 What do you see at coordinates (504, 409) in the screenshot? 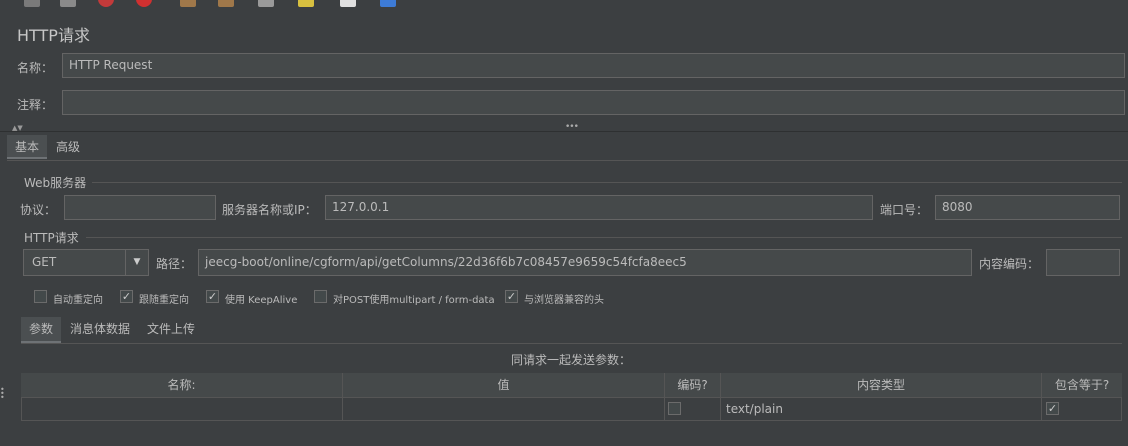
I see `table-cell-value` at bounding box center [504, 409].